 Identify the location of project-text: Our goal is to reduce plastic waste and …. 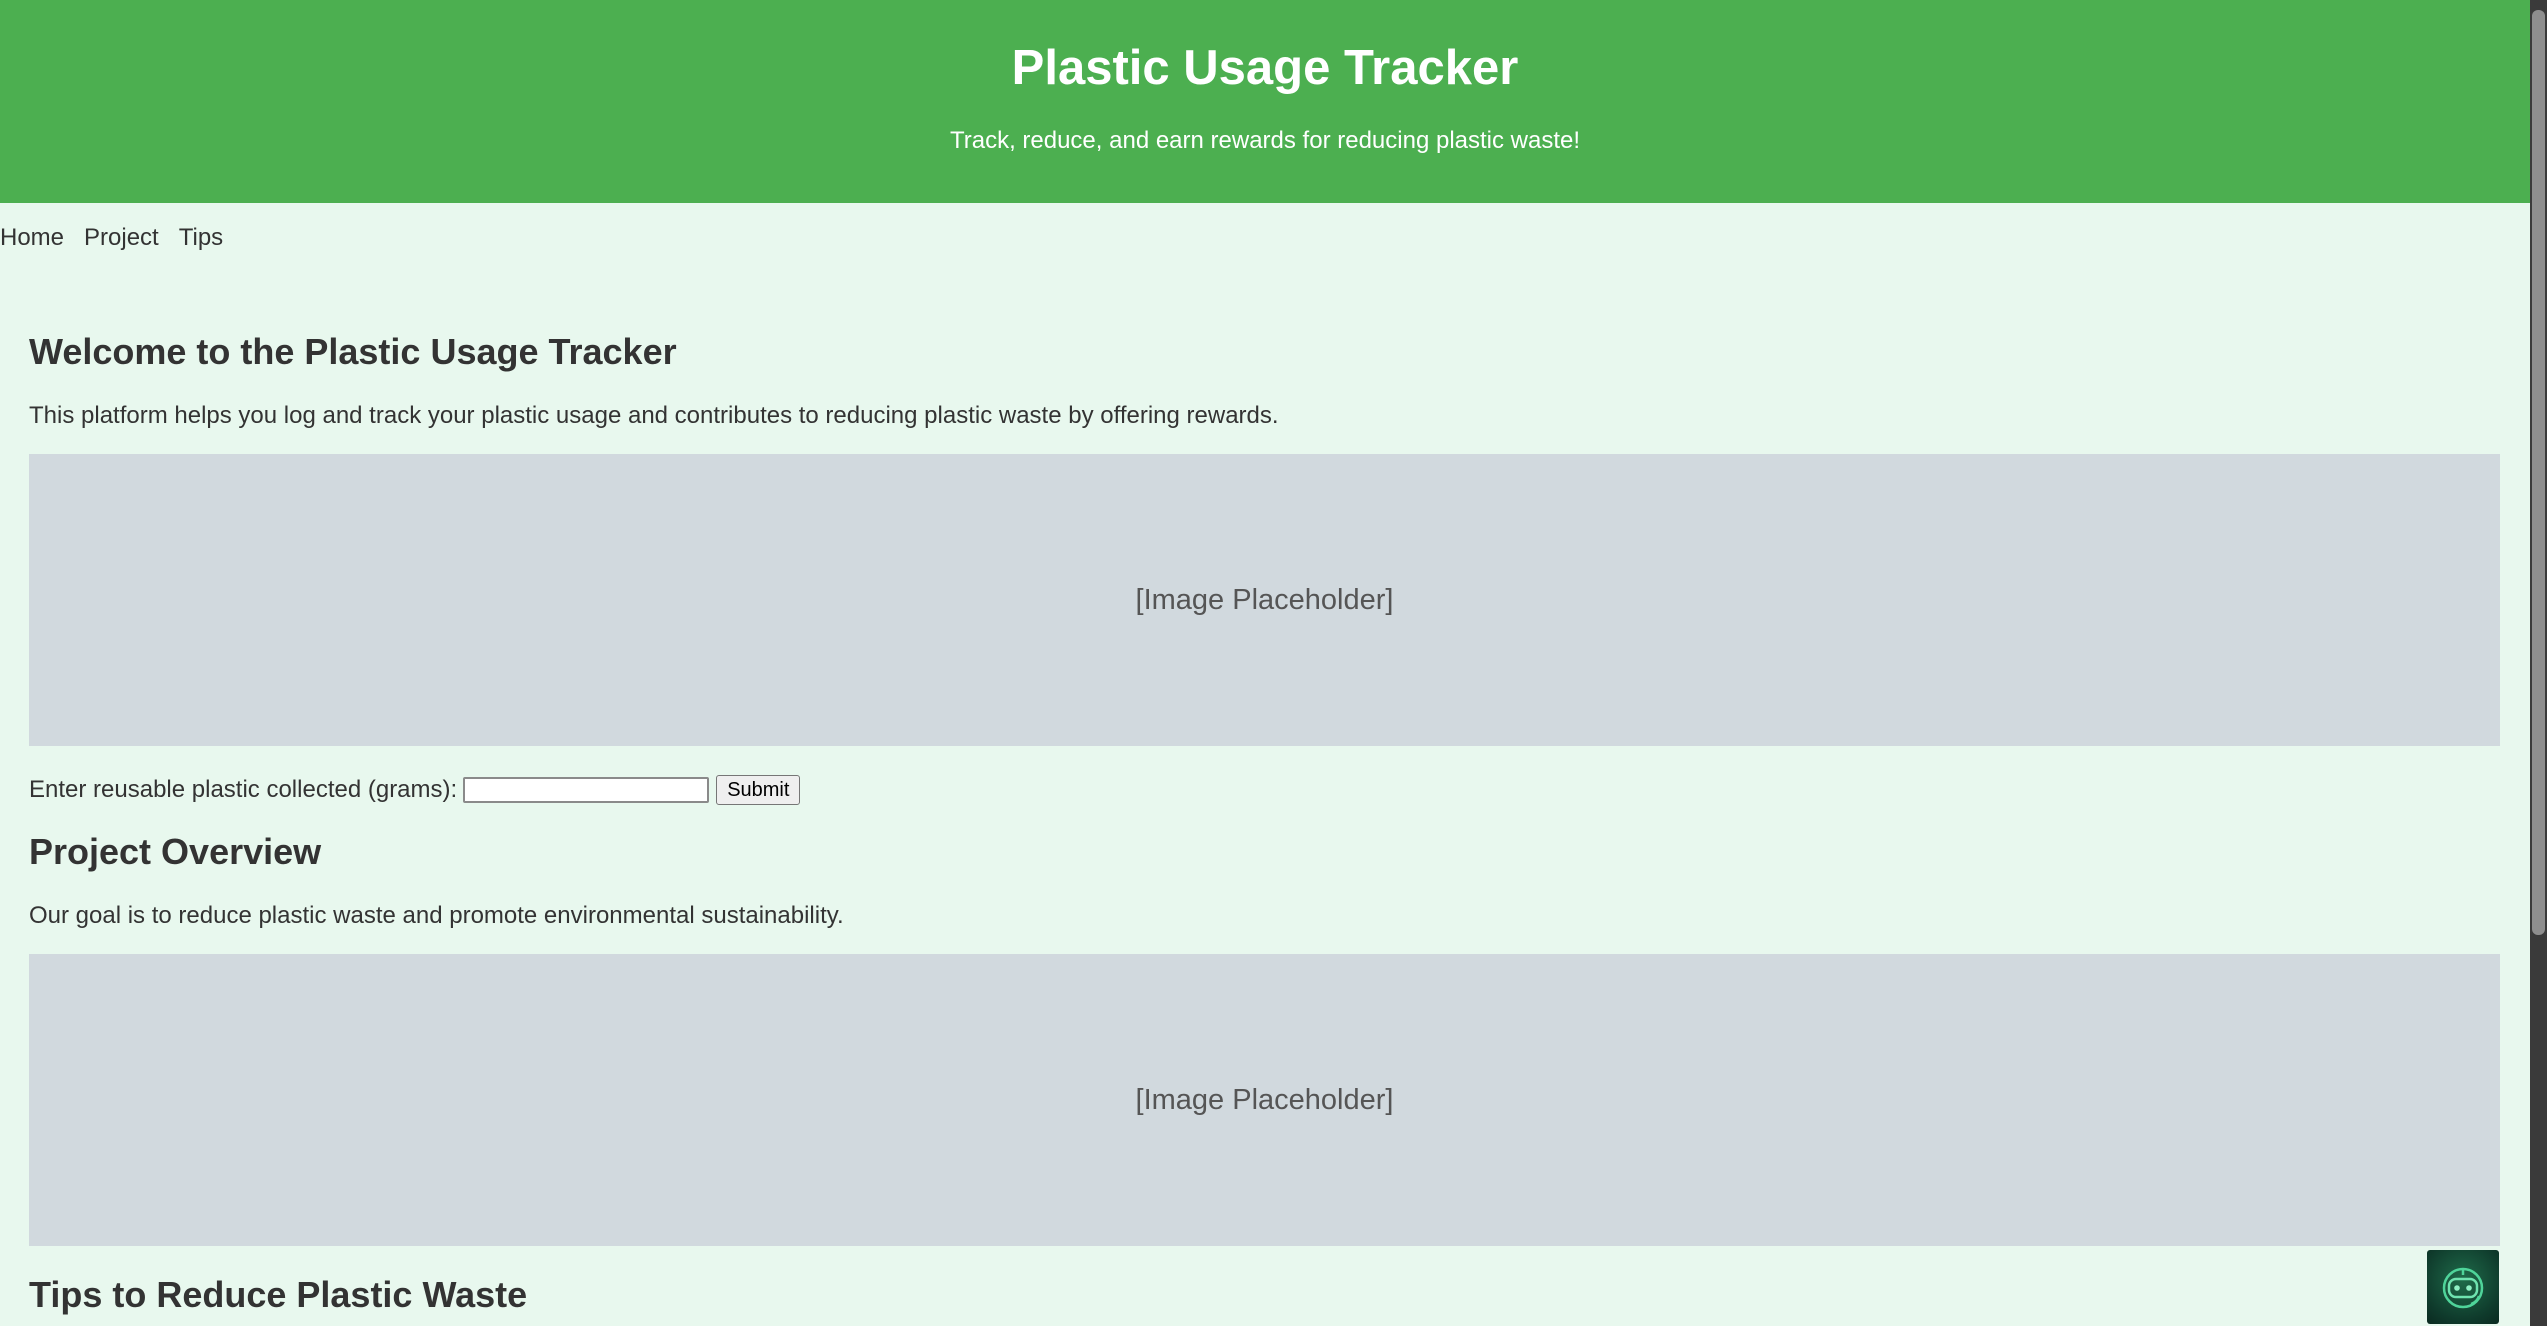
(436, 915).